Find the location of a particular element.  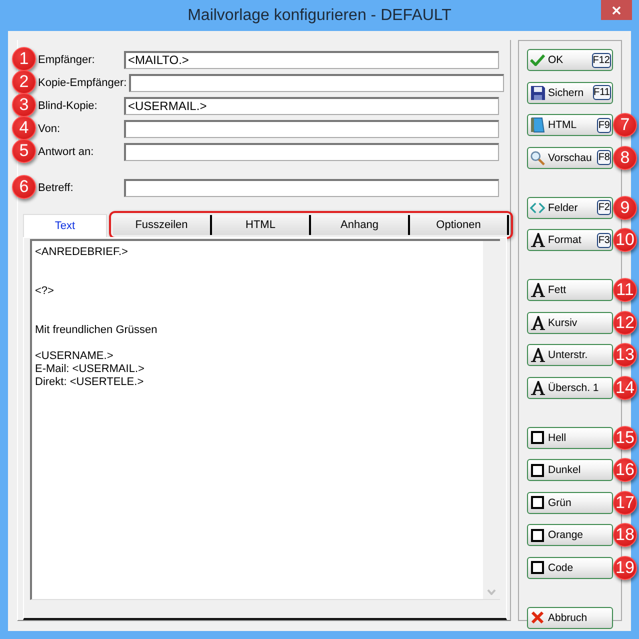

shortcut-key: F9 is located at coordinates (604, 125).